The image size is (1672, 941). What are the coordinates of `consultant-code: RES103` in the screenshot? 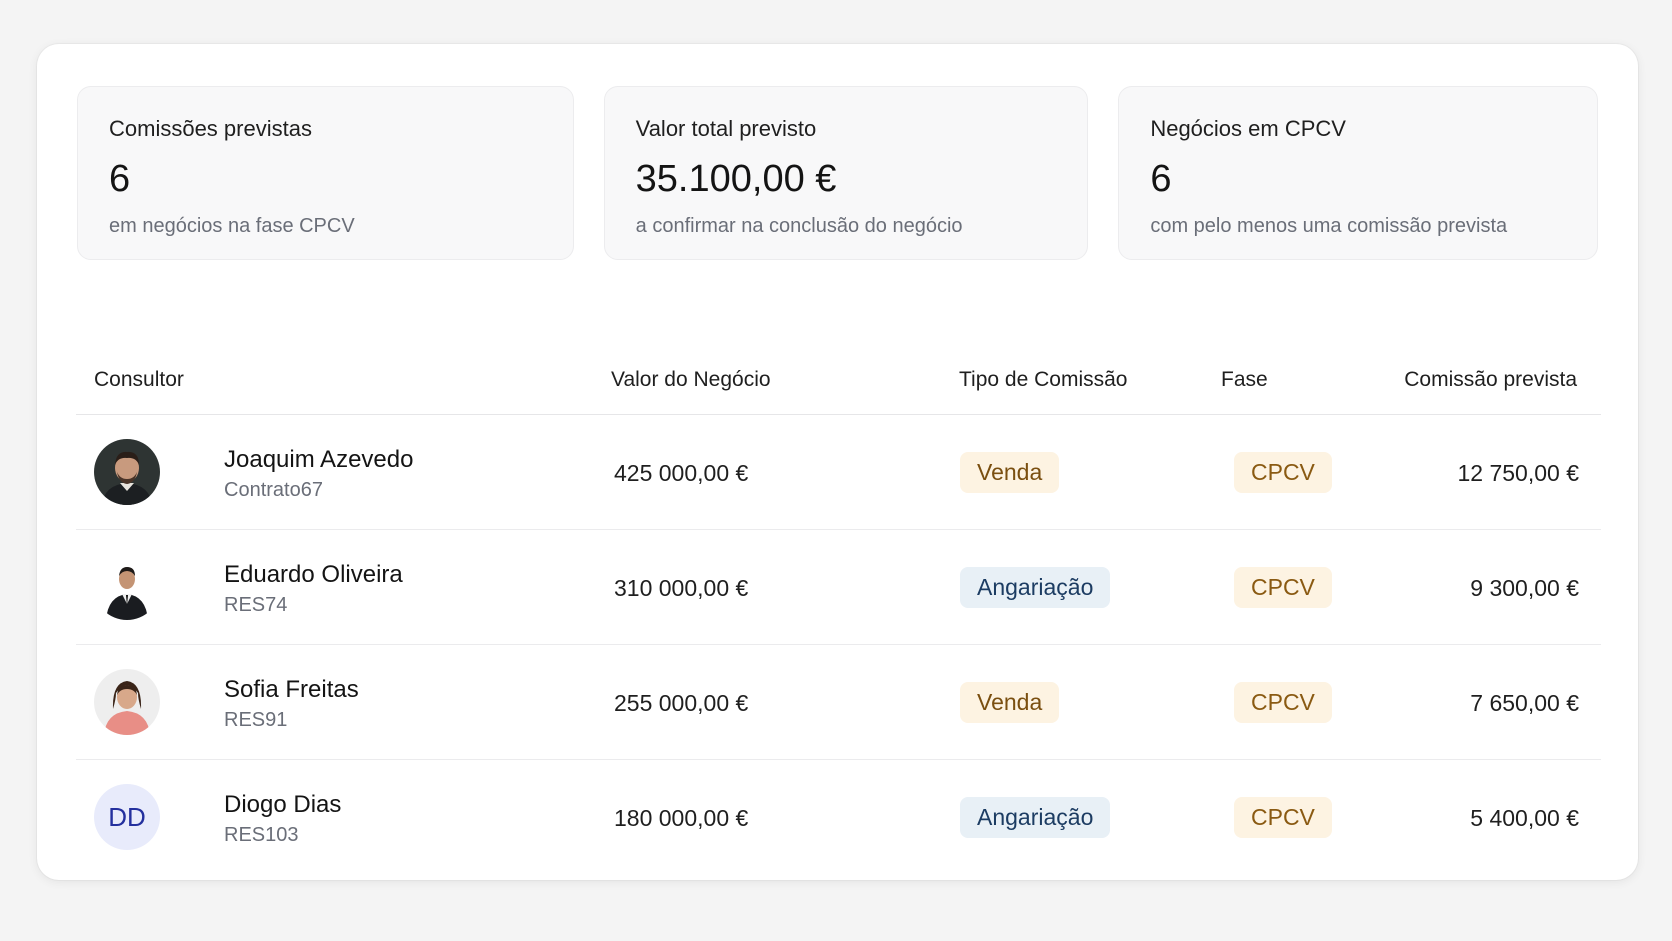 It's located at (261, 835).